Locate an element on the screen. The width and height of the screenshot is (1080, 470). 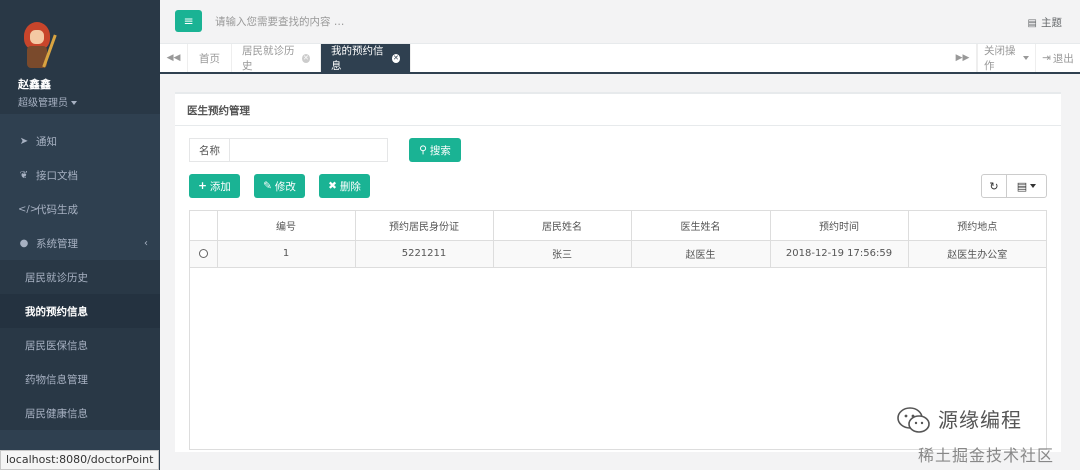
paper-plane-icon: ➤ is located at coordinates (24, 141).